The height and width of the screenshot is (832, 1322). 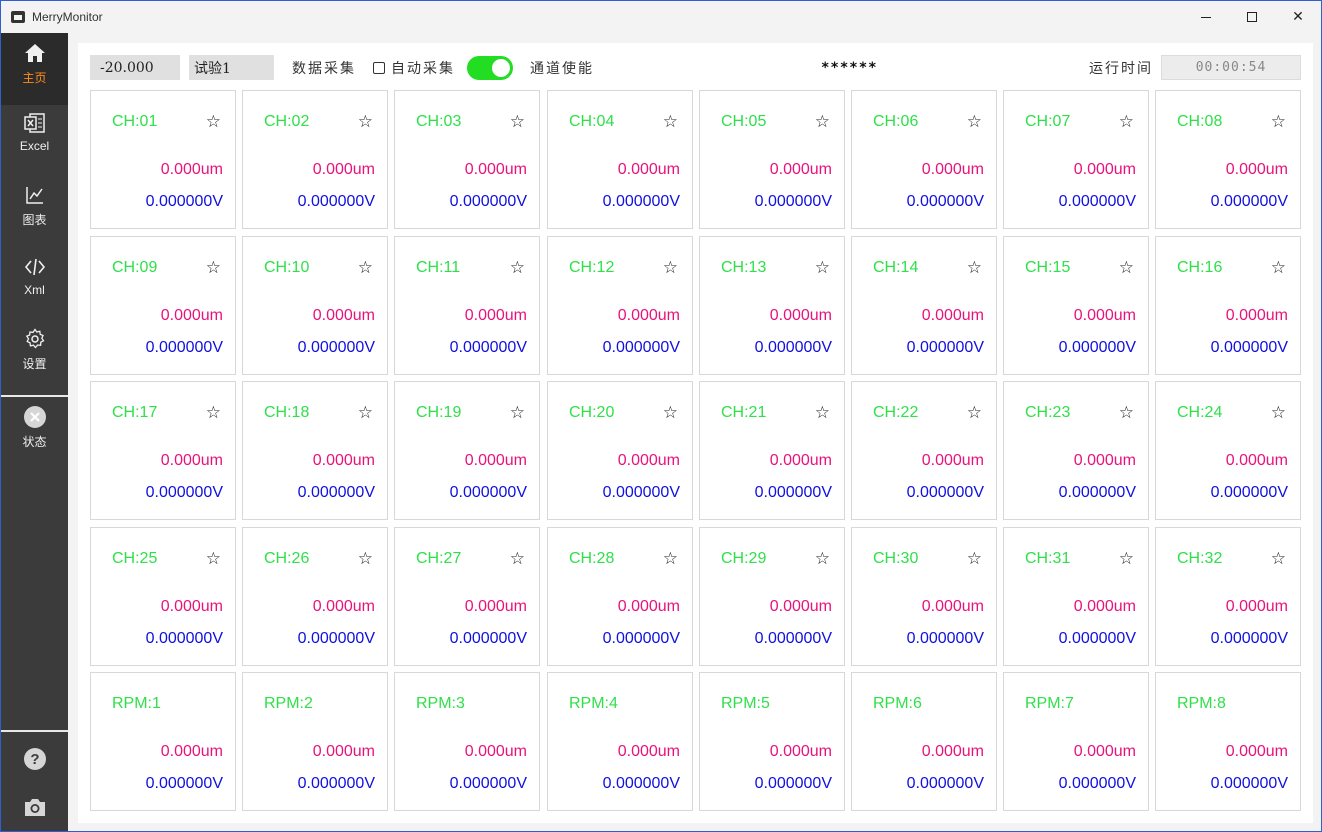 I want to click on help-button: ?, so click(x=34, y=762).